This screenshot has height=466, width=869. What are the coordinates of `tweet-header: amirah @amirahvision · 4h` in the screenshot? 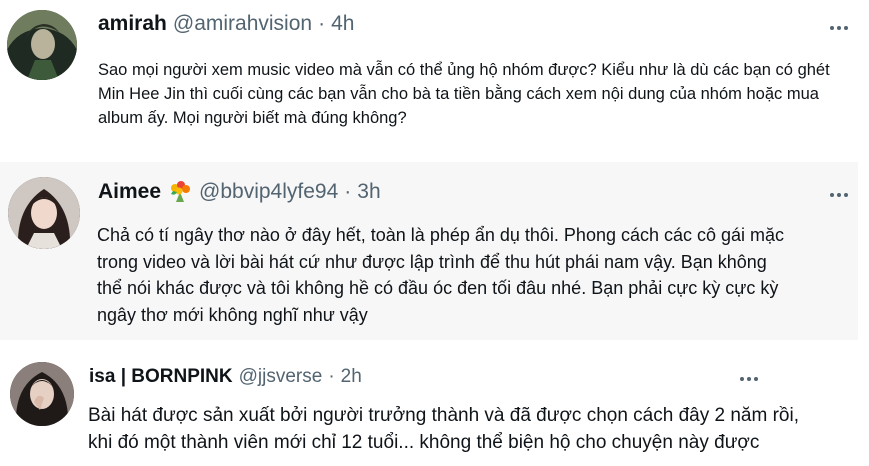 It's located at (226, 24).